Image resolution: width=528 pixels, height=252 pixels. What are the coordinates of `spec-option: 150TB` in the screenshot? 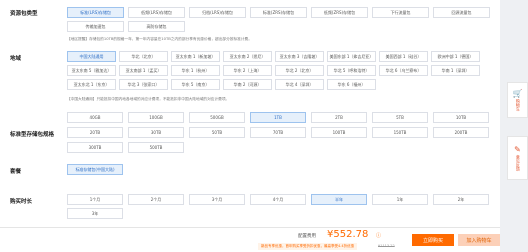 It's located at (400, 132).